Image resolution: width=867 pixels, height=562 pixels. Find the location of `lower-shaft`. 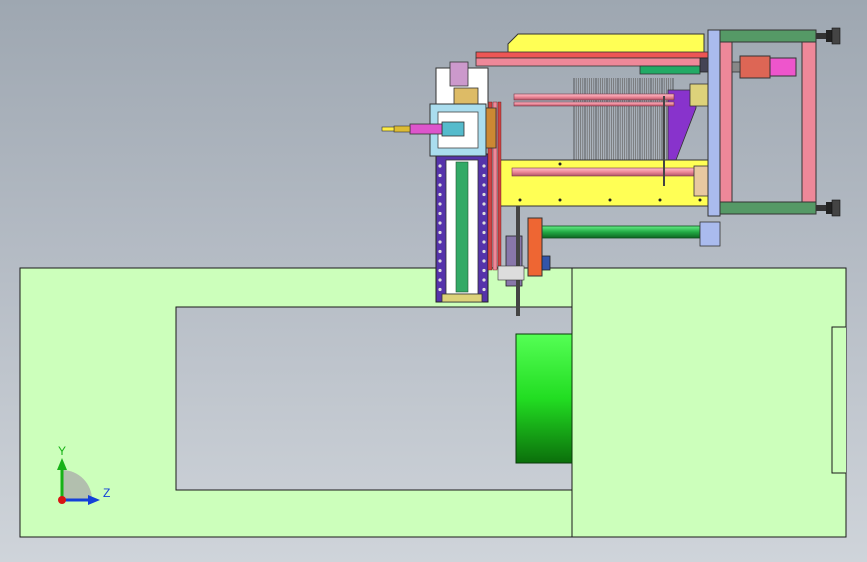

lower-shaft is located at coordinates (518, 261).